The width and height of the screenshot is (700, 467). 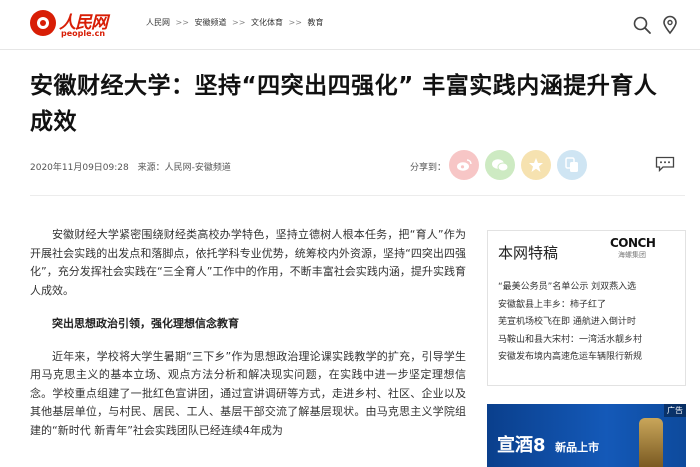 What do you see at coordinates (211, 22) in the screenshot?
I see `breadcrumb-item: 安徽频道` at bounding box center [211, 22].